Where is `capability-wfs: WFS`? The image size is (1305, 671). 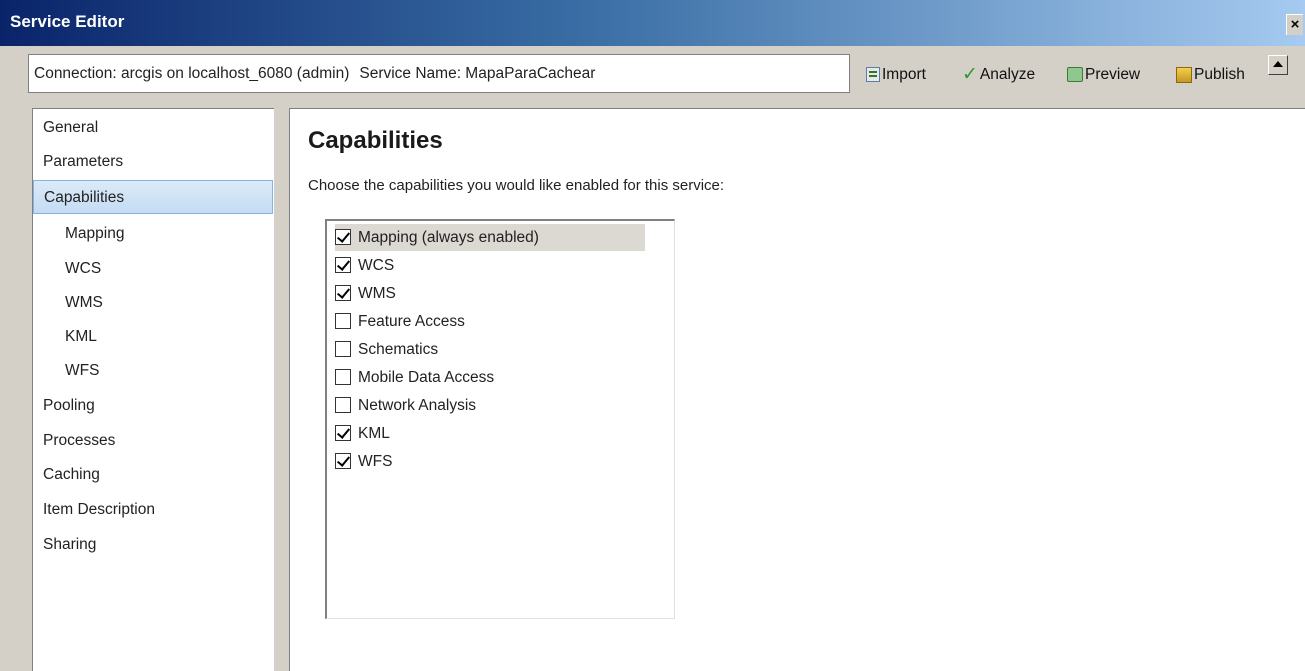
capability-wfs: WFS is located at coordinates (490, 461).